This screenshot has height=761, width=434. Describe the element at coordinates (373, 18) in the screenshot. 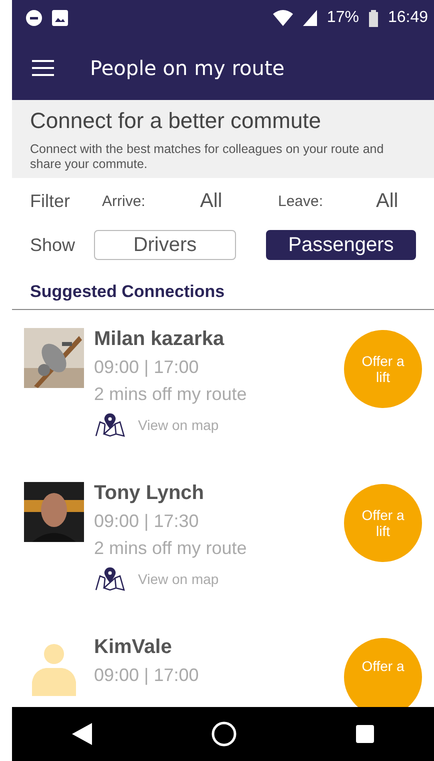

I see `battery-icon` at that location.